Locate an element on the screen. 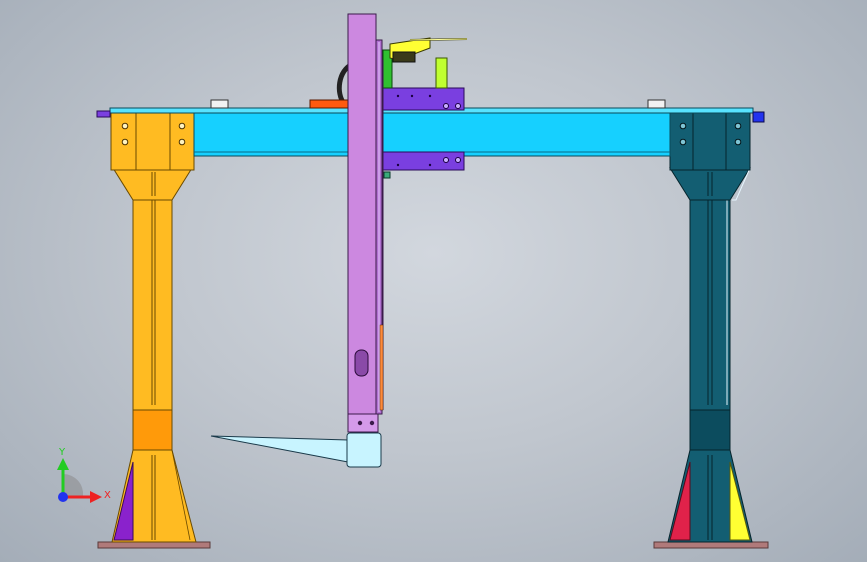  fork-blade is located at coordinates (279, 449).